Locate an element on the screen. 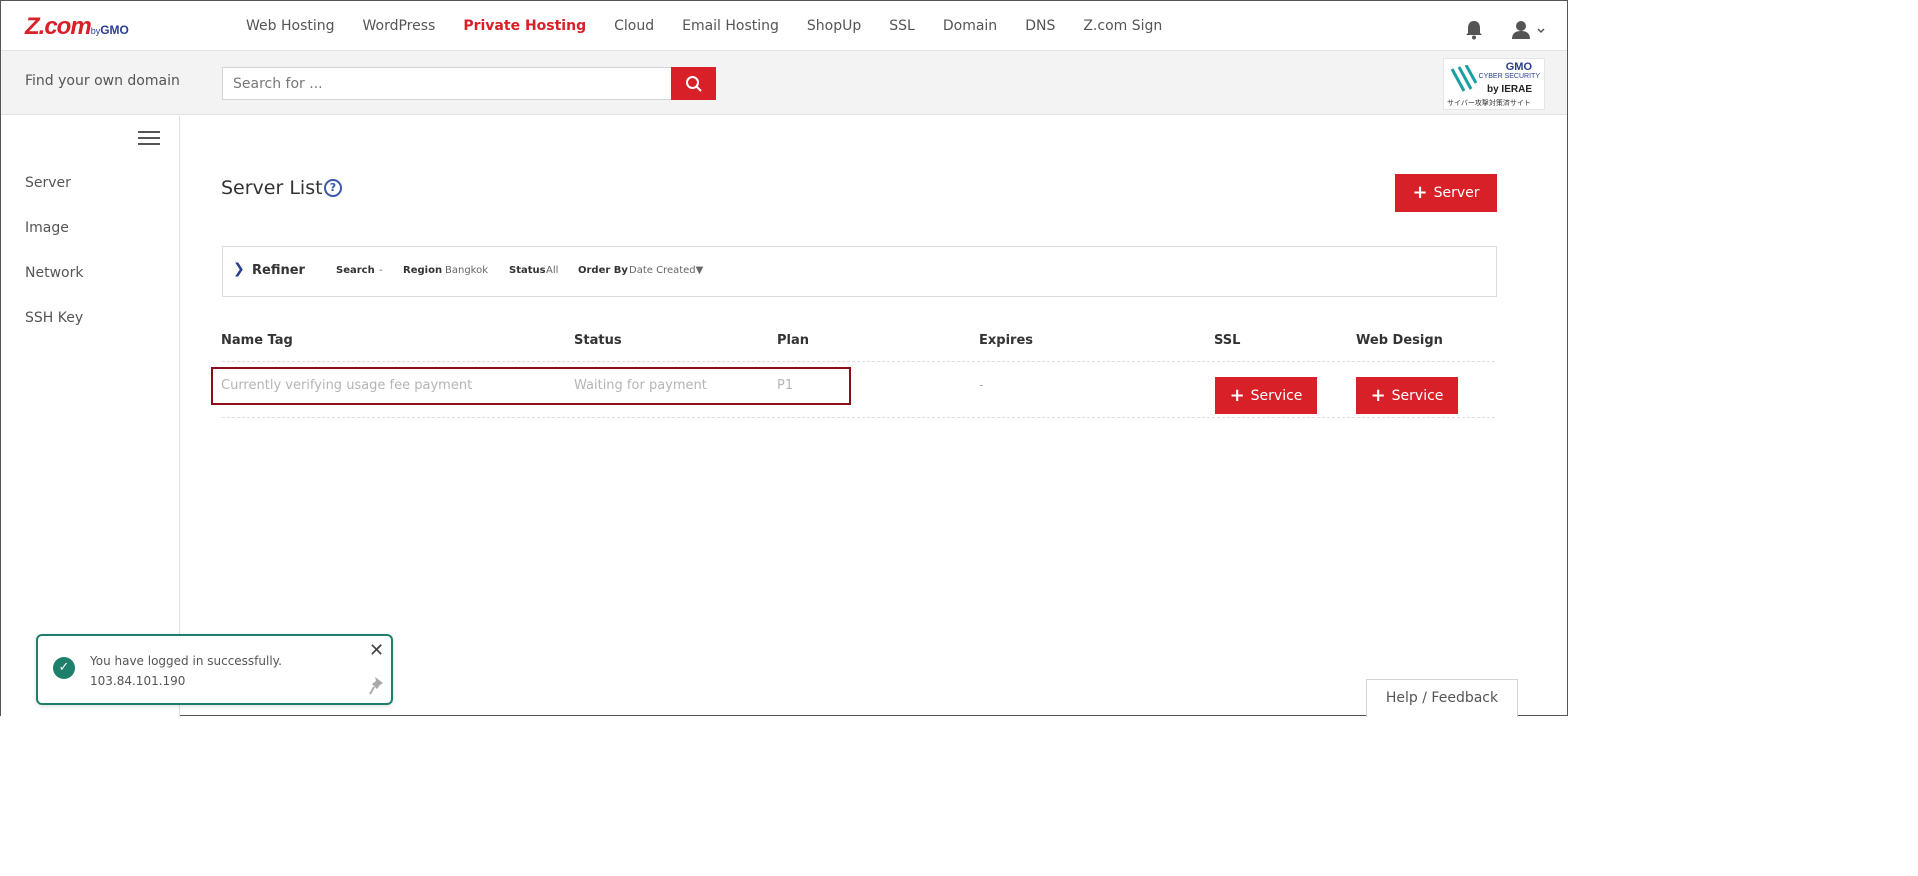  badge-line1: GMO is located at coordinates (1518, 67).